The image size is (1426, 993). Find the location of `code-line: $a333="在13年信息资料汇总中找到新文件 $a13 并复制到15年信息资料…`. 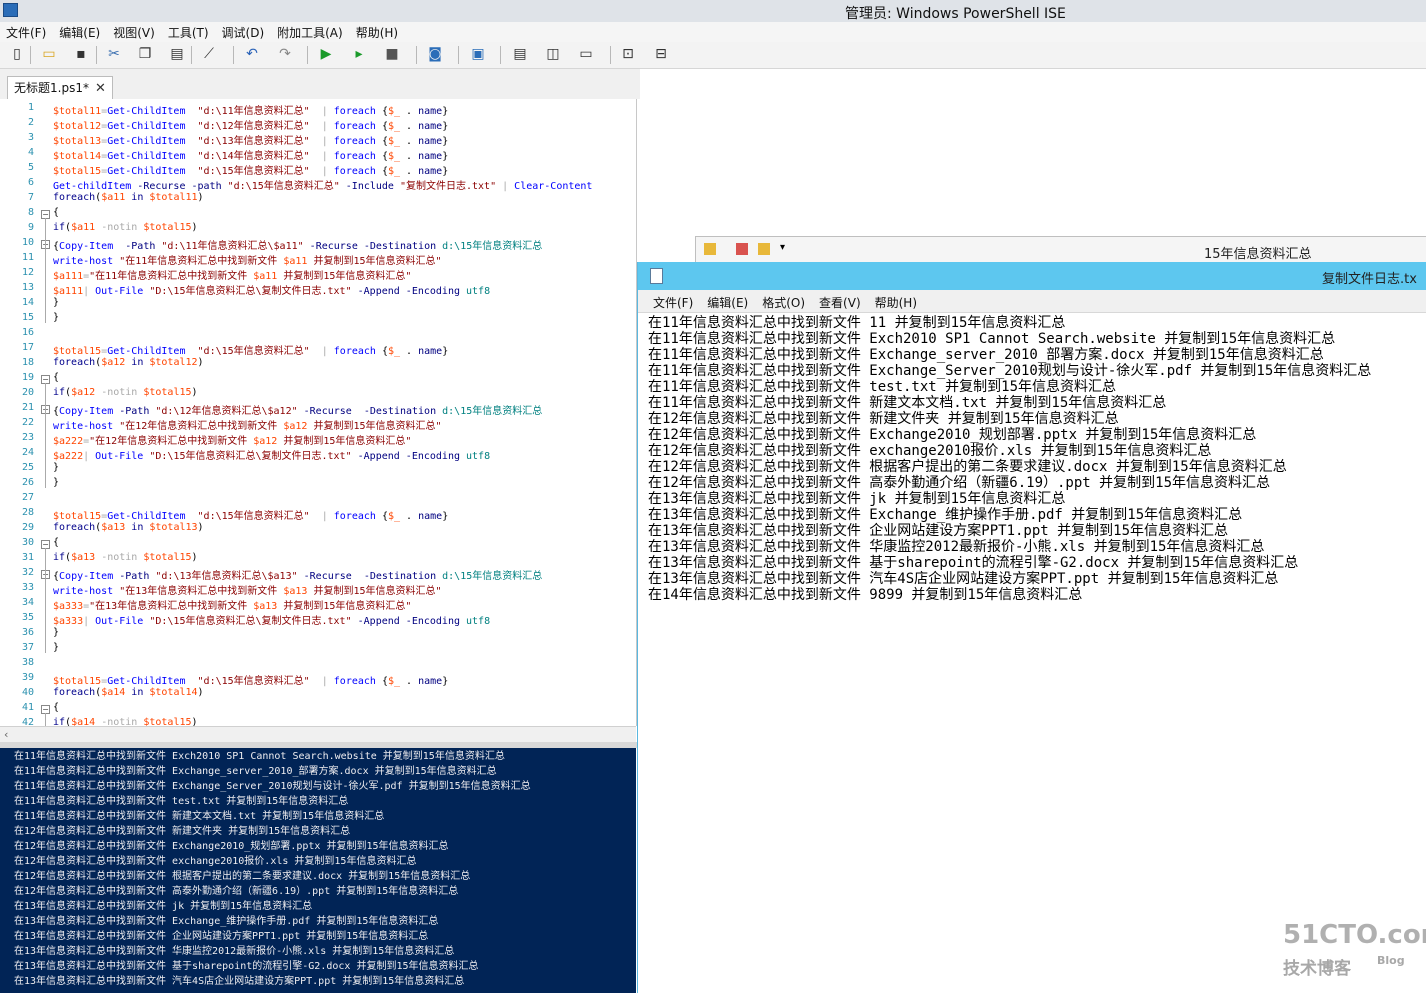

code-line: $a333="在13年信息资料汇总中找到新文件 $a13 并复制到15年信息资料… is located at coordinates (232, 604).